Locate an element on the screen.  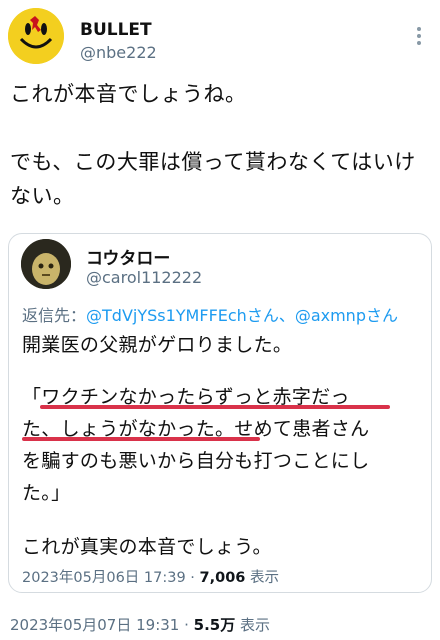
more-options-icon is located at coordinates (419, 36).